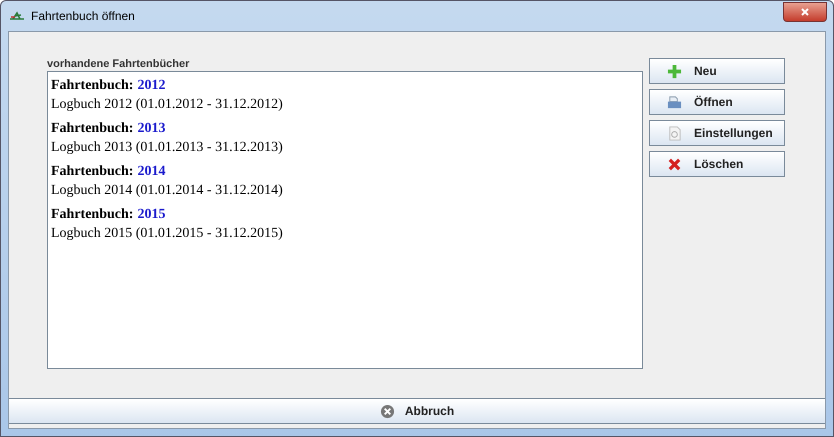 The width and height of the screenshot is (834, 437). Describe the element at coordinates (17, 16) in the screenshot. I see `app-icon` at that location.